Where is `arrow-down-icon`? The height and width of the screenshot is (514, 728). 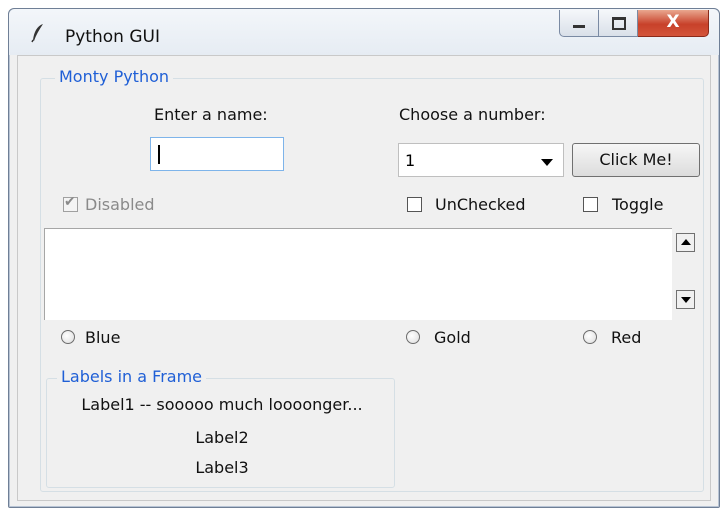 arrow-down-icon is located at coordinates (686, 300).